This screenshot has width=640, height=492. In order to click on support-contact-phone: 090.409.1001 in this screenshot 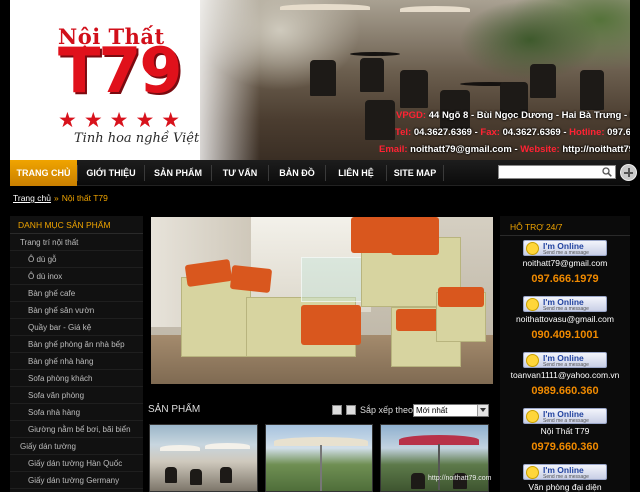, I will do `click(565, 335)`.